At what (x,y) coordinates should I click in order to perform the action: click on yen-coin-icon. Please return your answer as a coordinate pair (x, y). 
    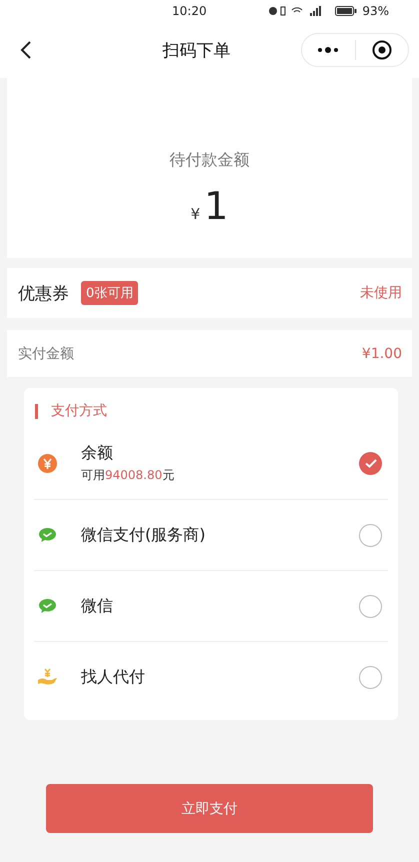
    Looking at the image, I should click on (47, 463).